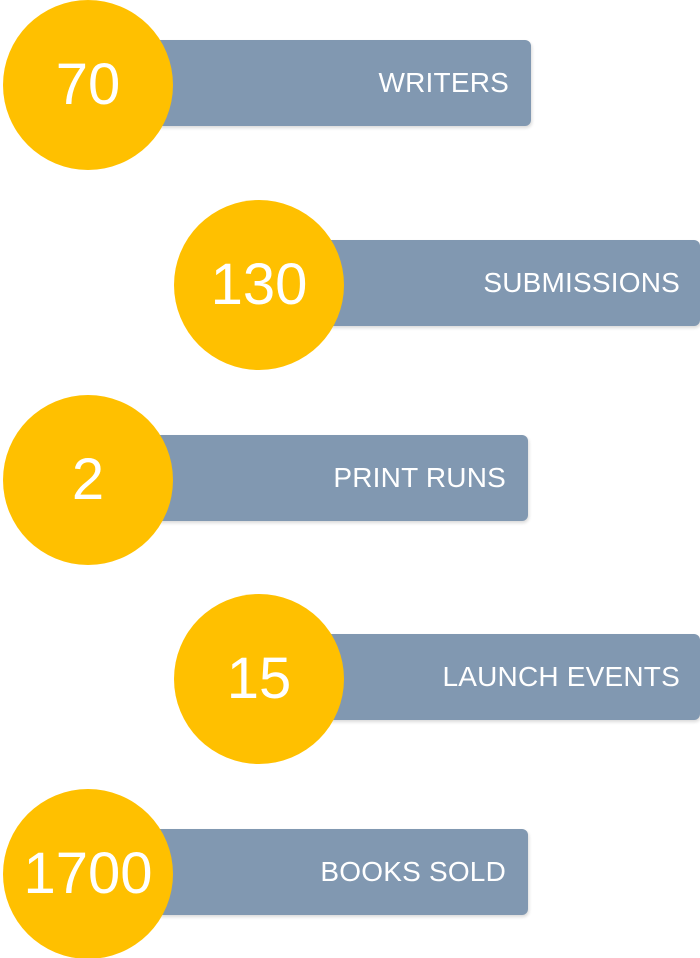  Describe the element at coordinates (413, 871) in the screenshot. I see `stat-label: BOOKS SOLD` at that location.